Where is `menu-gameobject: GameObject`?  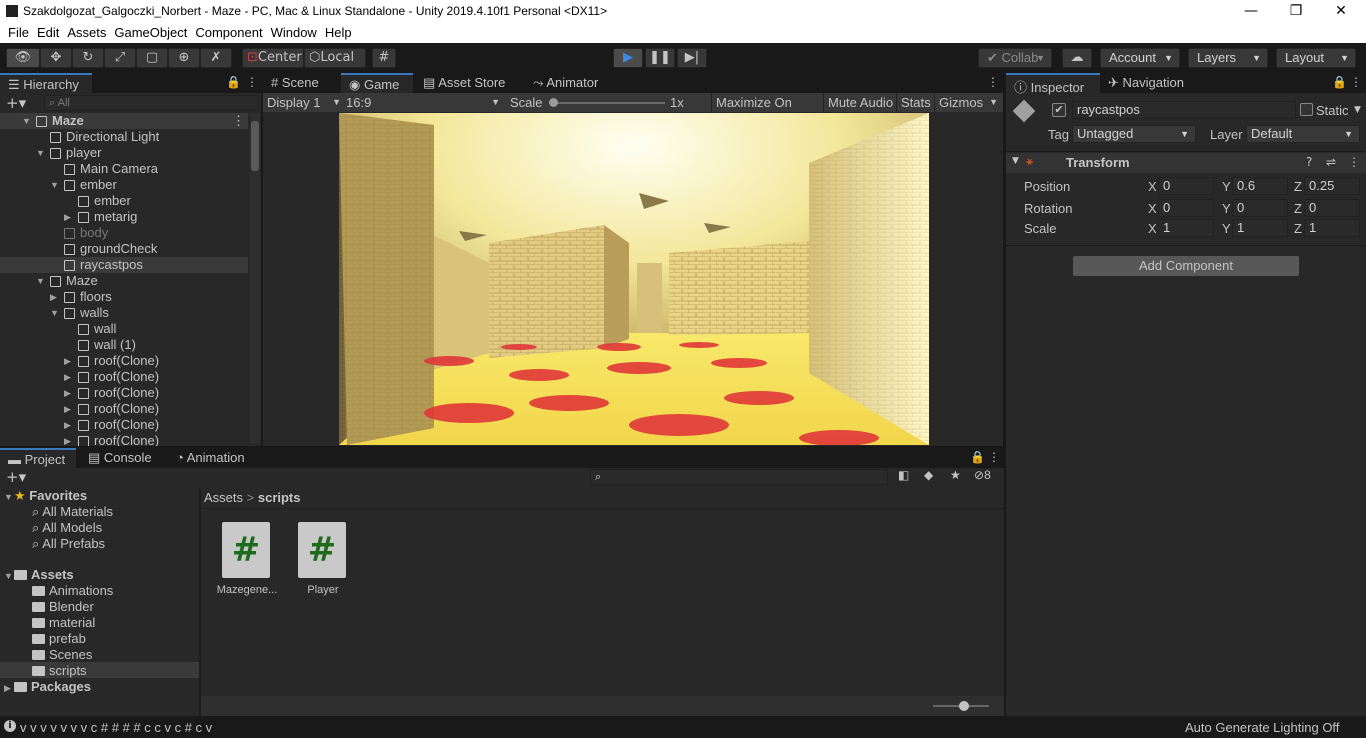
menu-gameobject: GameObject is located at coordinates (146, 31).